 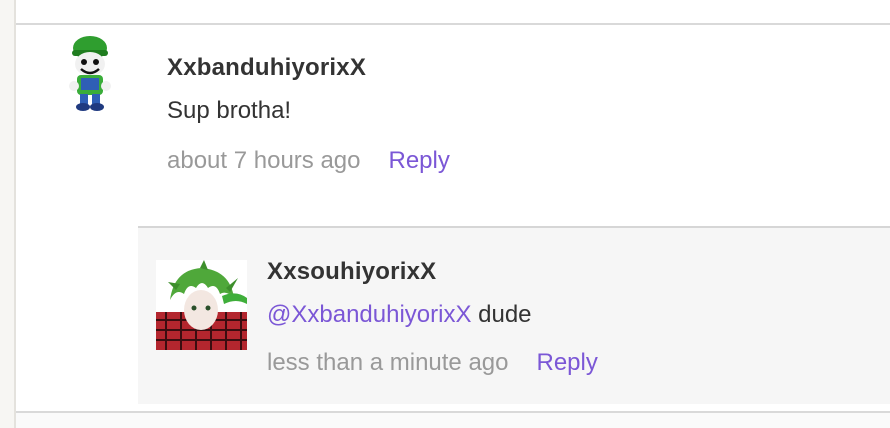 What do you see at coordinates (229, 110) in the screenshot?
I see `comment-text: Sup brotha!` at bounding box center [229, 110].